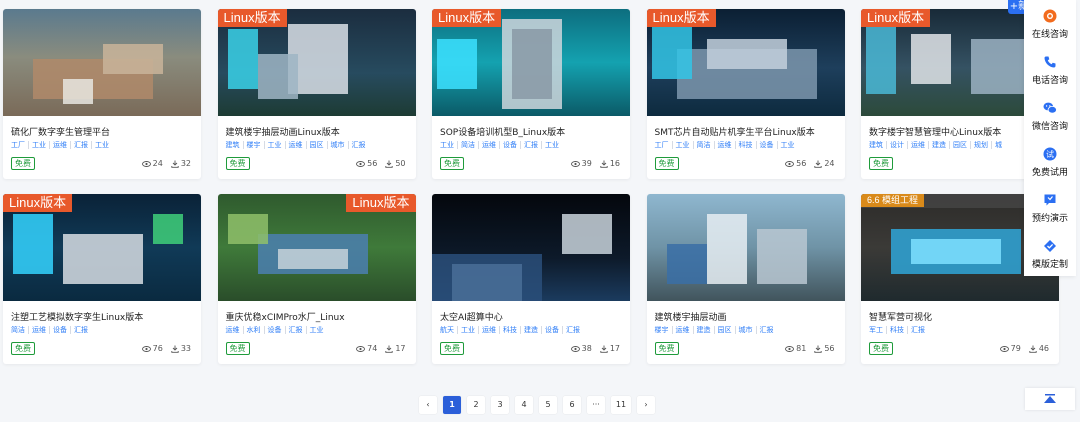 The image size is (1080, 422). Describe the element at coordinates (448, 330) in the screenshot. I see `tag: 航天` at that location.